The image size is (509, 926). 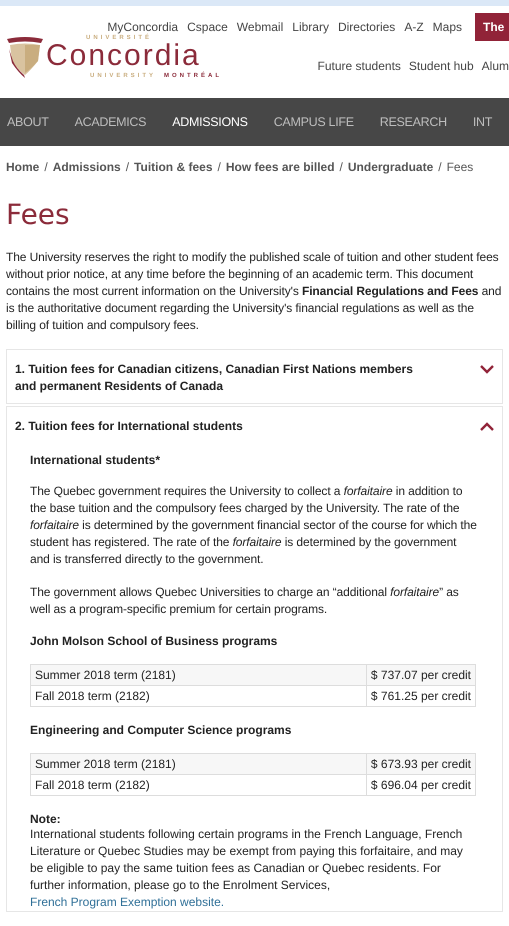 I want to click on nav-item: ADMISSIONS, so click(x=210, y=122).